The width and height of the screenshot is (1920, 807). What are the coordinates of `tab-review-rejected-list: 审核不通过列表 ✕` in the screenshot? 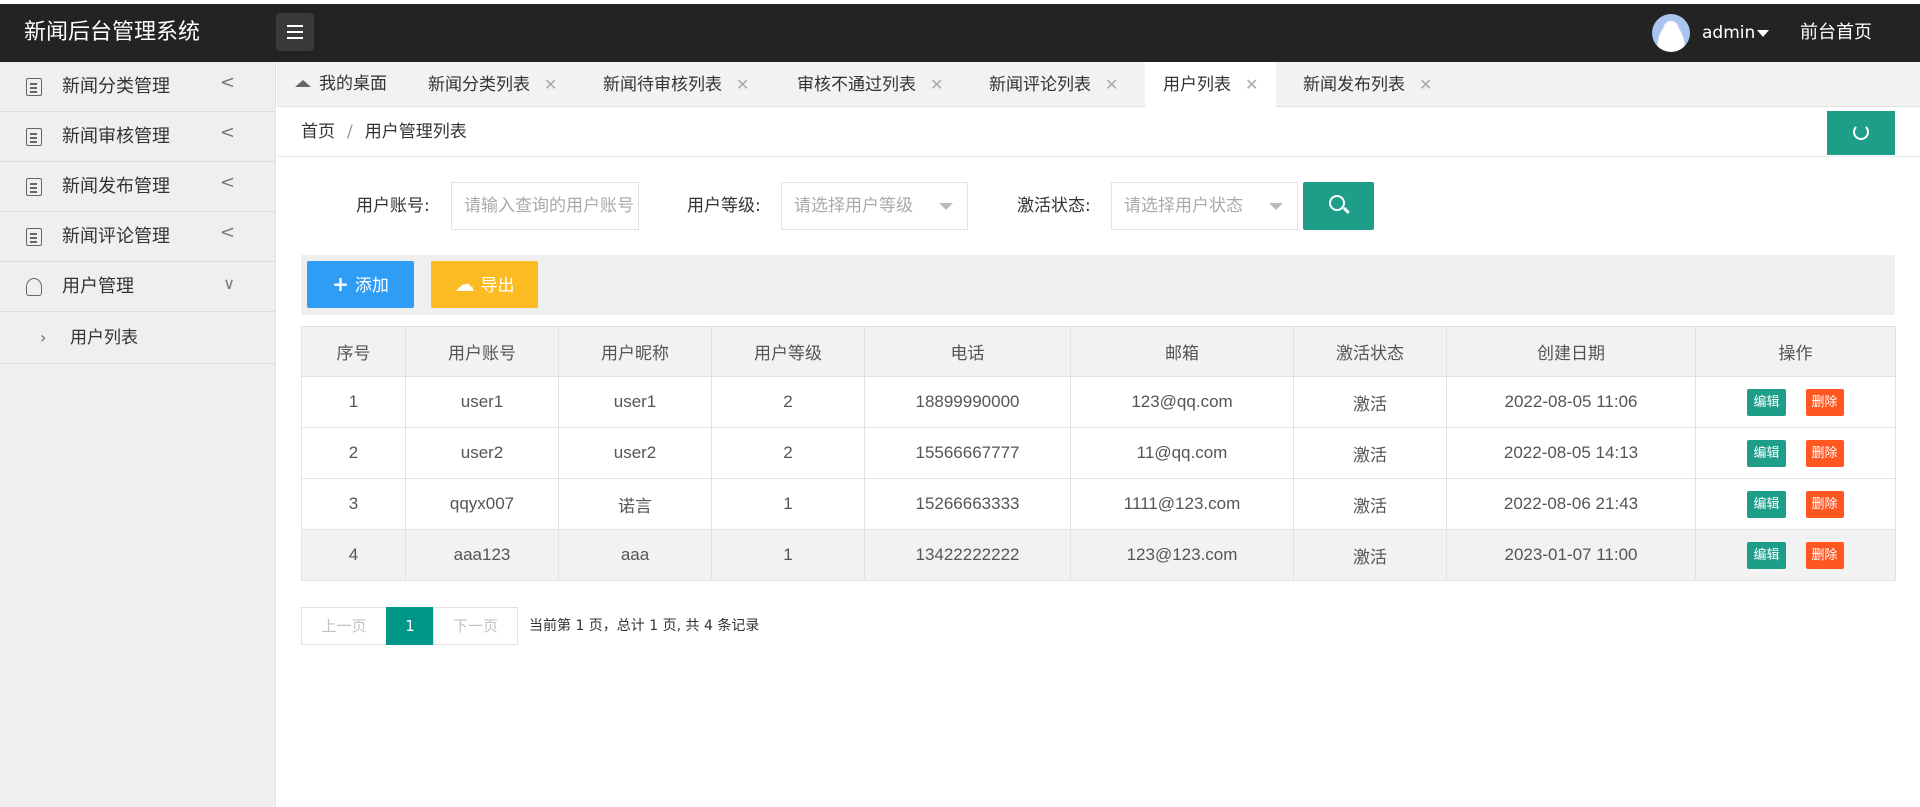 It's located at (870, 84).